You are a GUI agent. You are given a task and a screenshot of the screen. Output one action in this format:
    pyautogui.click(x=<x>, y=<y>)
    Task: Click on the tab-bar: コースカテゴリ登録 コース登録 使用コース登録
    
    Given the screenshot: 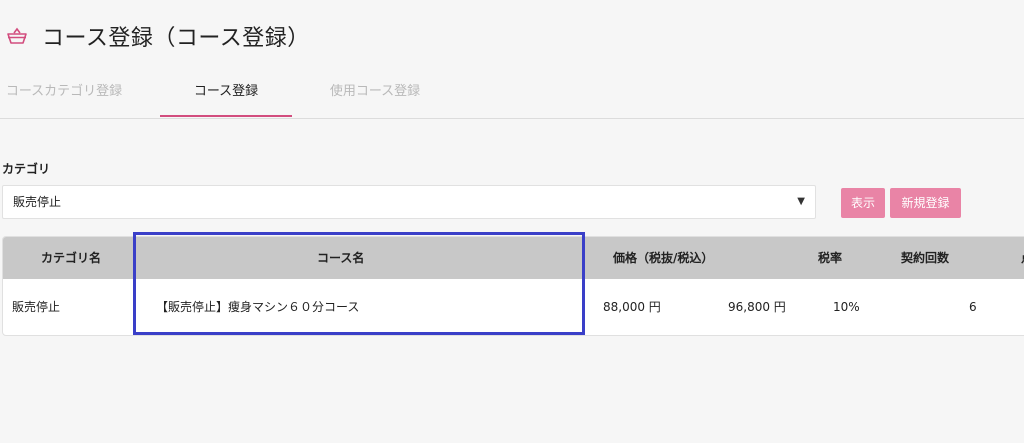 What is the action you would take?
    pyautogui.click(x=512, y=95)
    